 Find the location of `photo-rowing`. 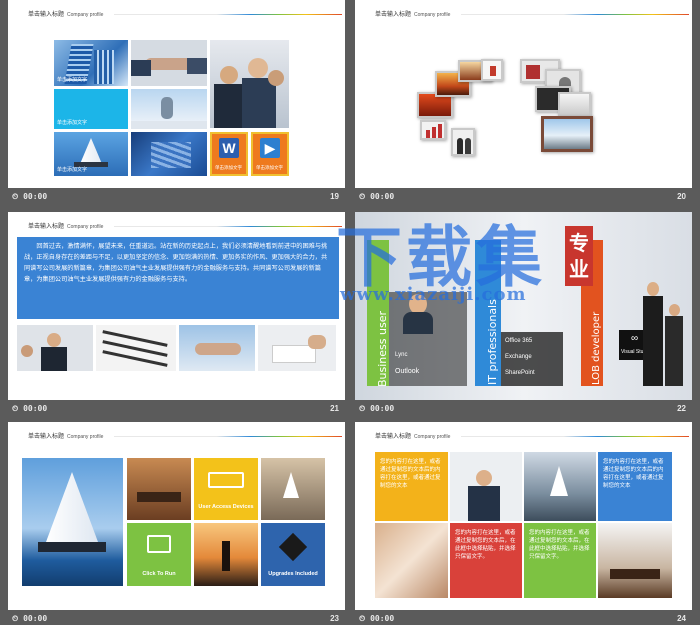

photo-rowing is located at coordinates (136, 348).